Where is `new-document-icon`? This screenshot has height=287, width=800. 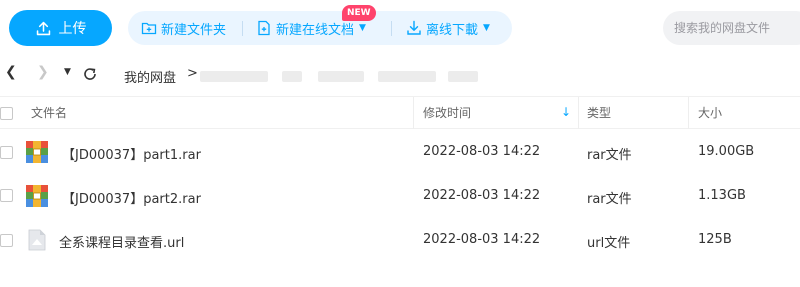 new-document-icon is located at coordinates (264, 28).